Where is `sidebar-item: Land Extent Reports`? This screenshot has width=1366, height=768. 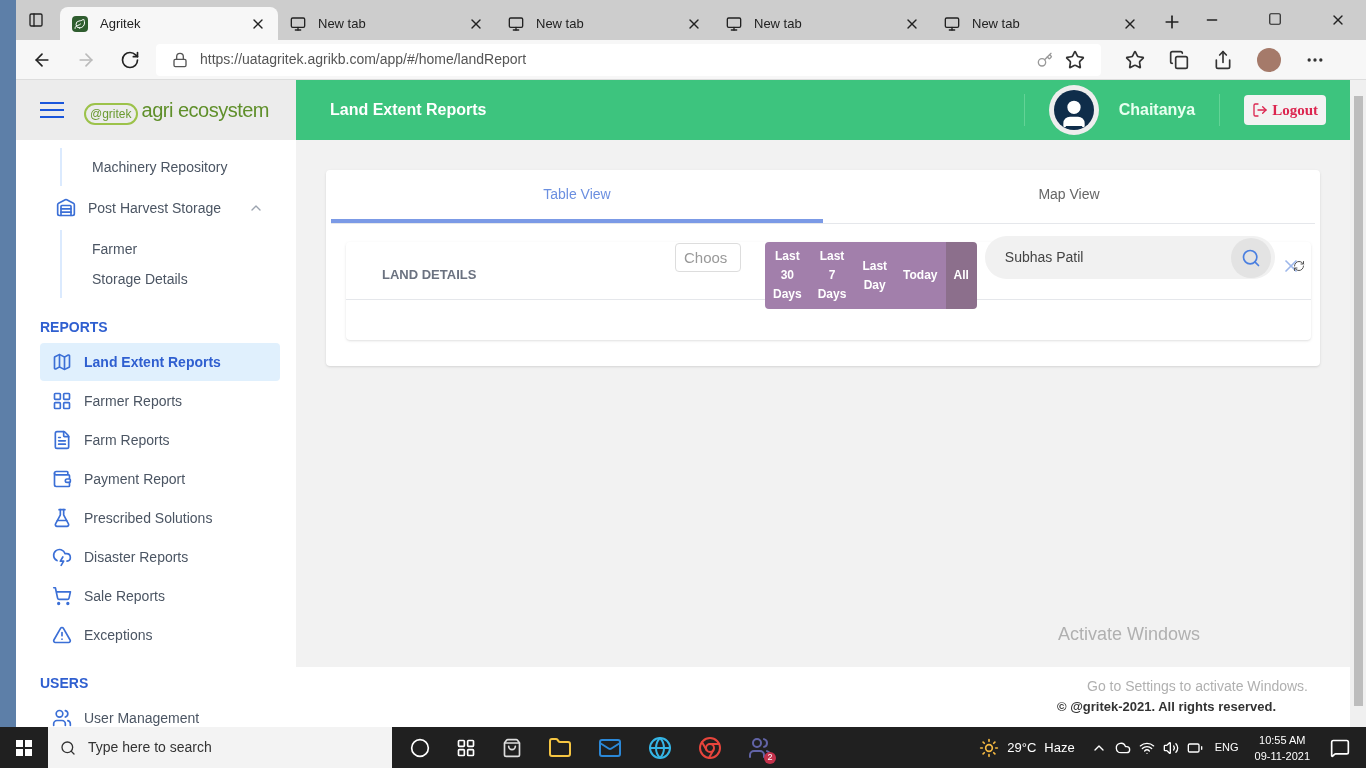 sidebar-item: Land Extent Reports is located at coordinates (160, 362).